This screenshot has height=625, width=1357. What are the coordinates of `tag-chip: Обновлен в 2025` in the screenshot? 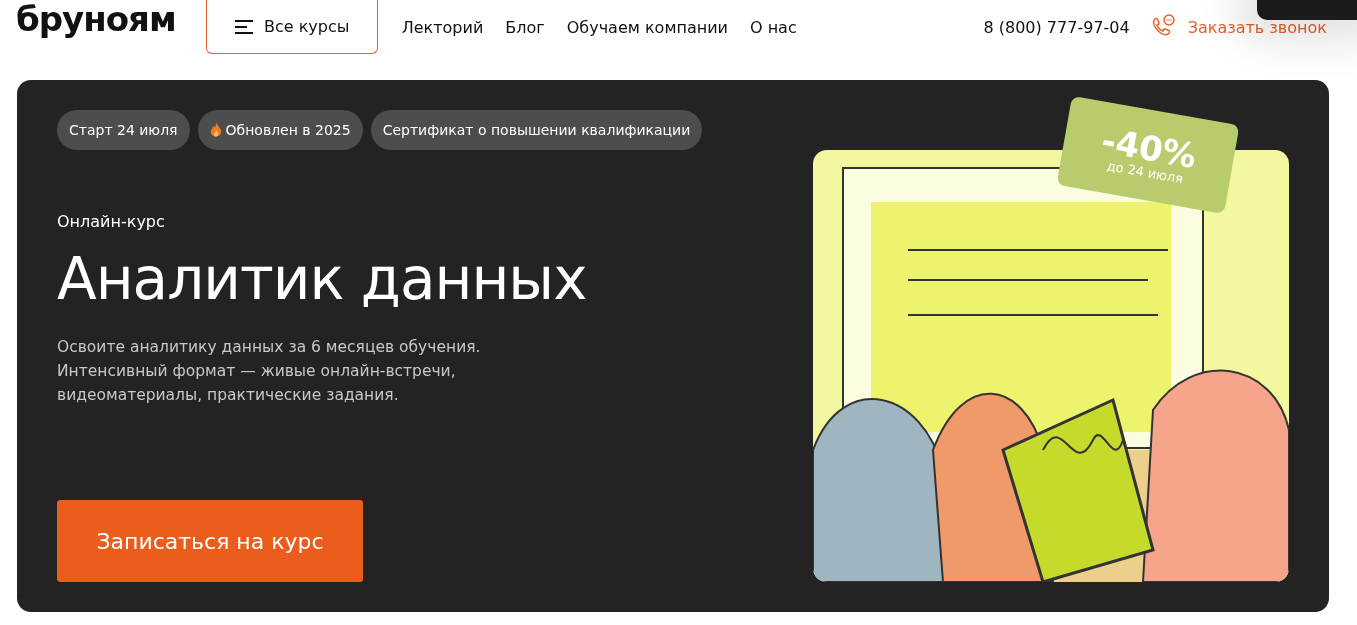 It's located at (280, 130).